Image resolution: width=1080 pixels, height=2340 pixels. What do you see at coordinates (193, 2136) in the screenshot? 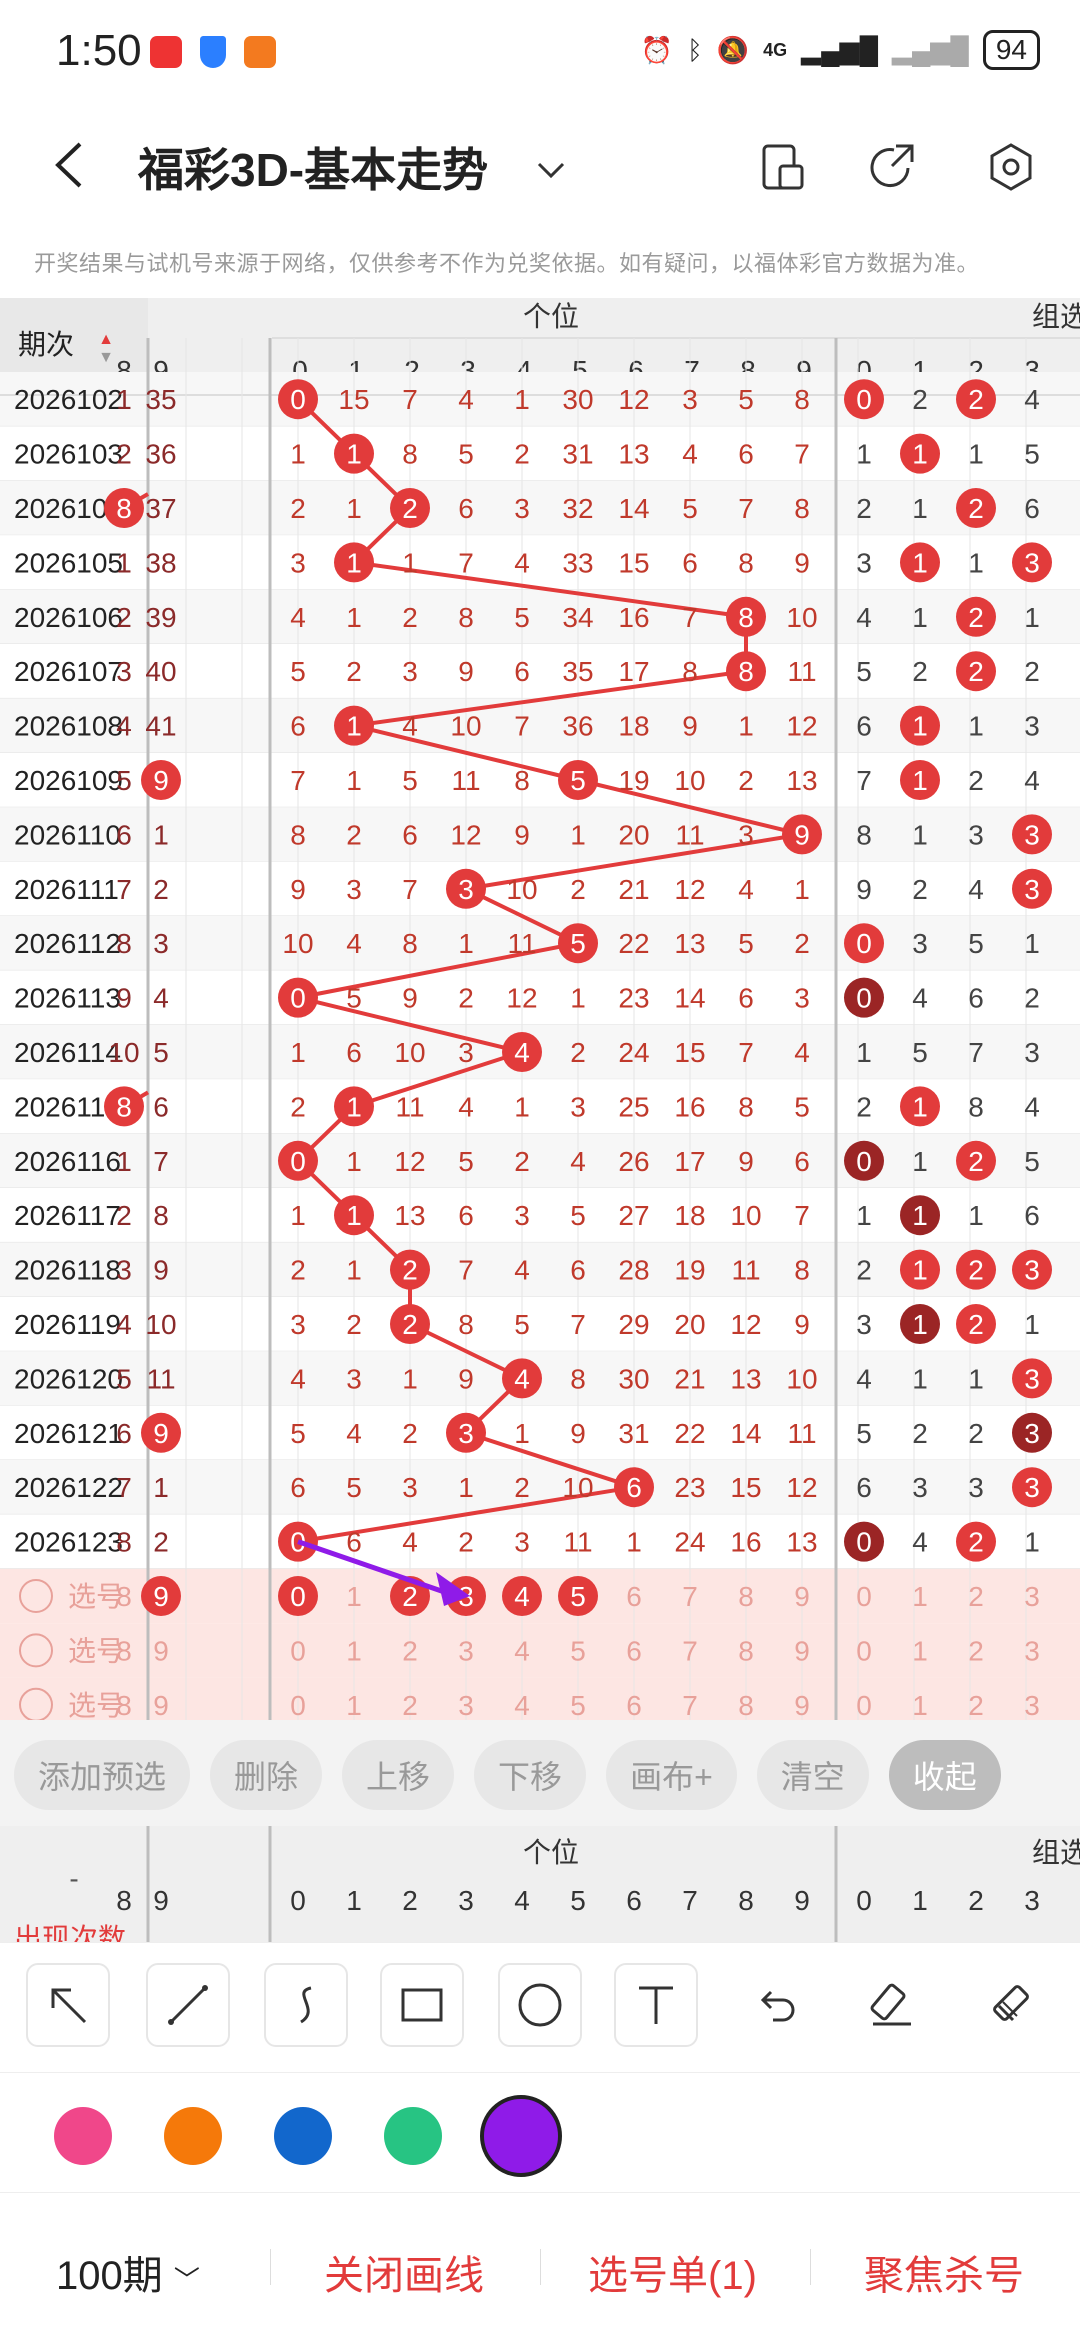
I see `orange-color-swatch` at bounding box center [193, 2136].